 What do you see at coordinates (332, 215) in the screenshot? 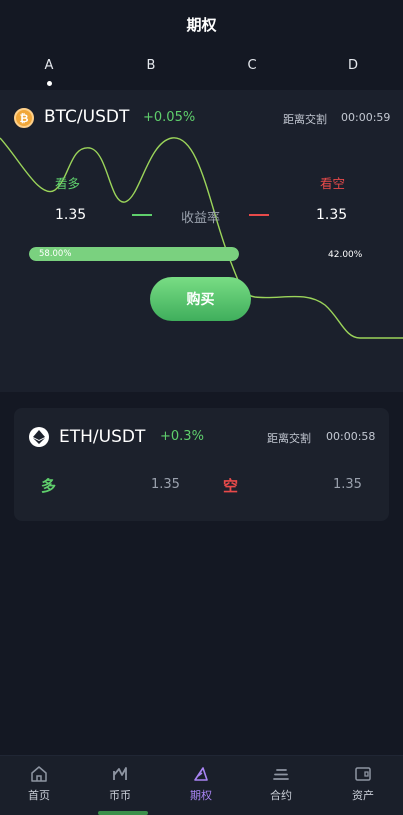
I see `short-price: 1.35` at bounding box center [332, 215].